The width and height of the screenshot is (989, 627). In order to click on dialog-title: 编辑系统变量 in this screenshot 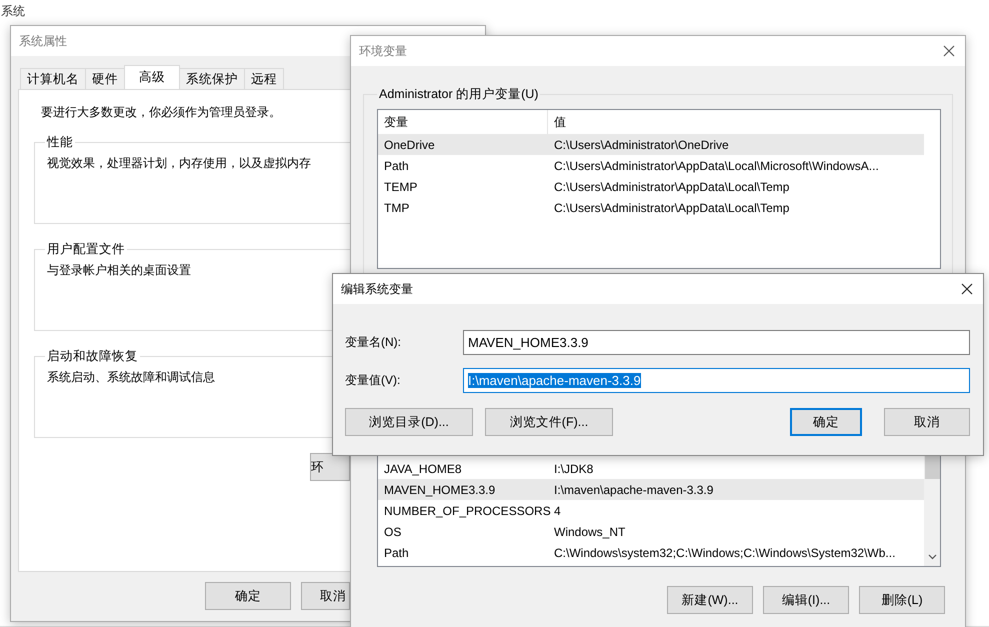, I will do `click(377, 289)`.